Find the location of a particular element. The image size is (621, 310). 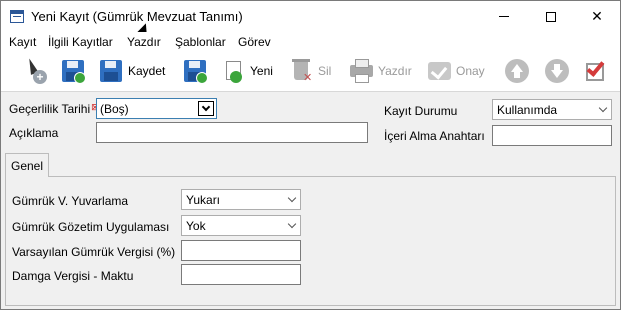

record-status-label: Kayıt Durumu is located at coordinates (421, 111).